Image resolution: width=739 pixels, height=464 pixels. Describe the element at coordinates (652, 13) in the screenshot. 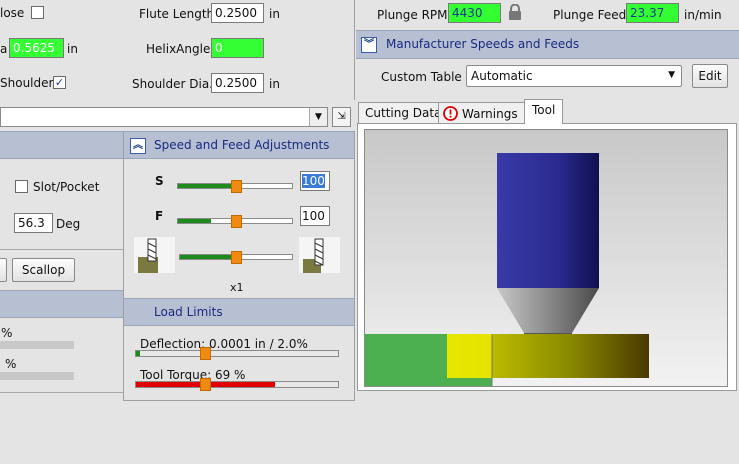

I see `plunge-feed-input: 23.37` at that location.